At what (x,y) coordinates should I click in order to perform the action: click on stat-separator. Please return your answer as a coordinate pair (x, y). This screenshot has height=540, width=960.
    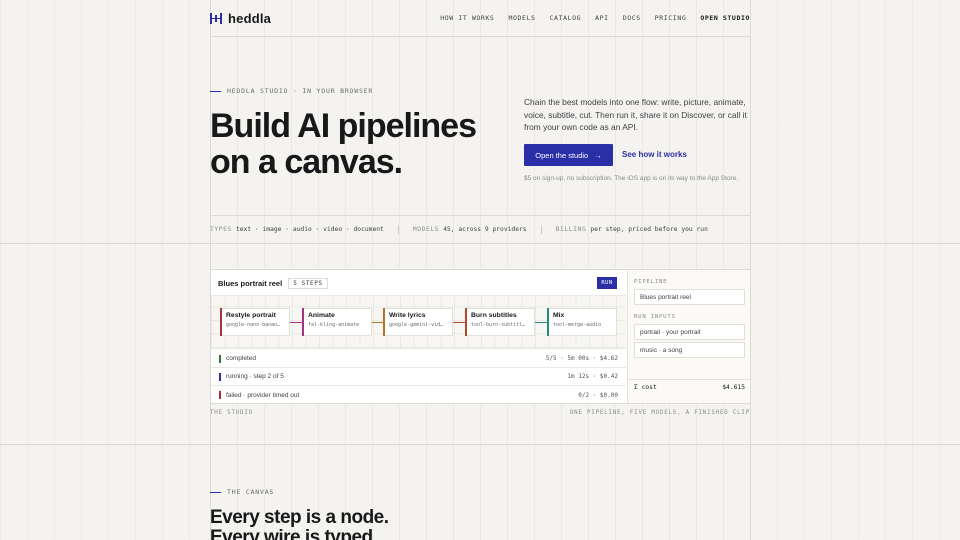
    Looking at the image, I should click on (398, 229).